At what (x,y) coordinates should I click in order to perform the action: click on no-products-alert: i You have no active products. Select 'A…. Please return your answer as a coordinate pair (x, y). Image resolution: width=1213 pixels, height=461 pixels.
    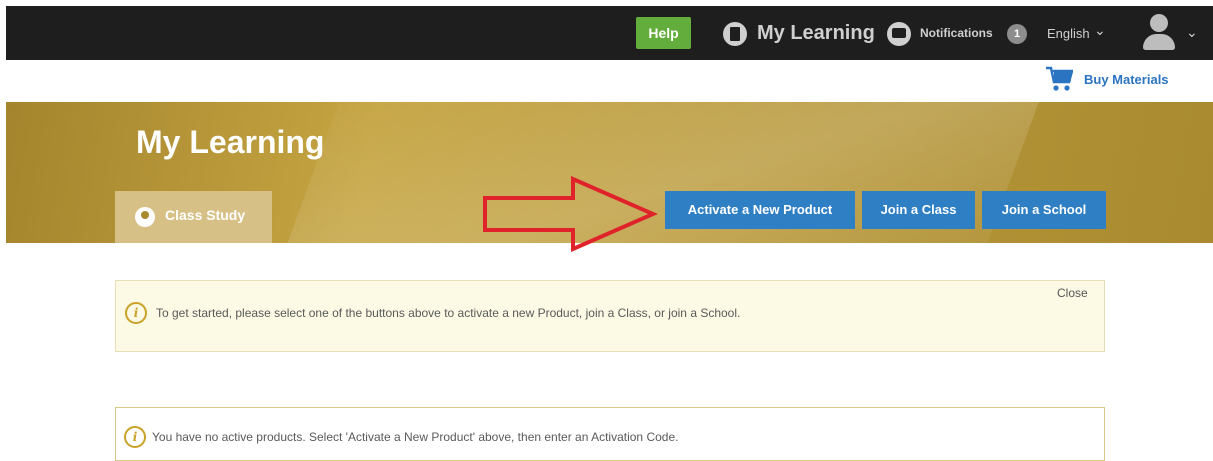
    Looking at the image, I should click on (610, 434).